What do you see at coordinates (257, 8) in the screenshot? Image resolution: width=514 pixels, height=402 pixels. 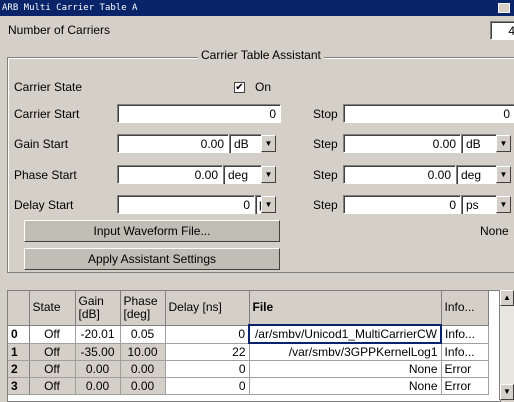 I see `window-titlebar: ARB Multi Carrier Table A` at bounding box center [257, 8].